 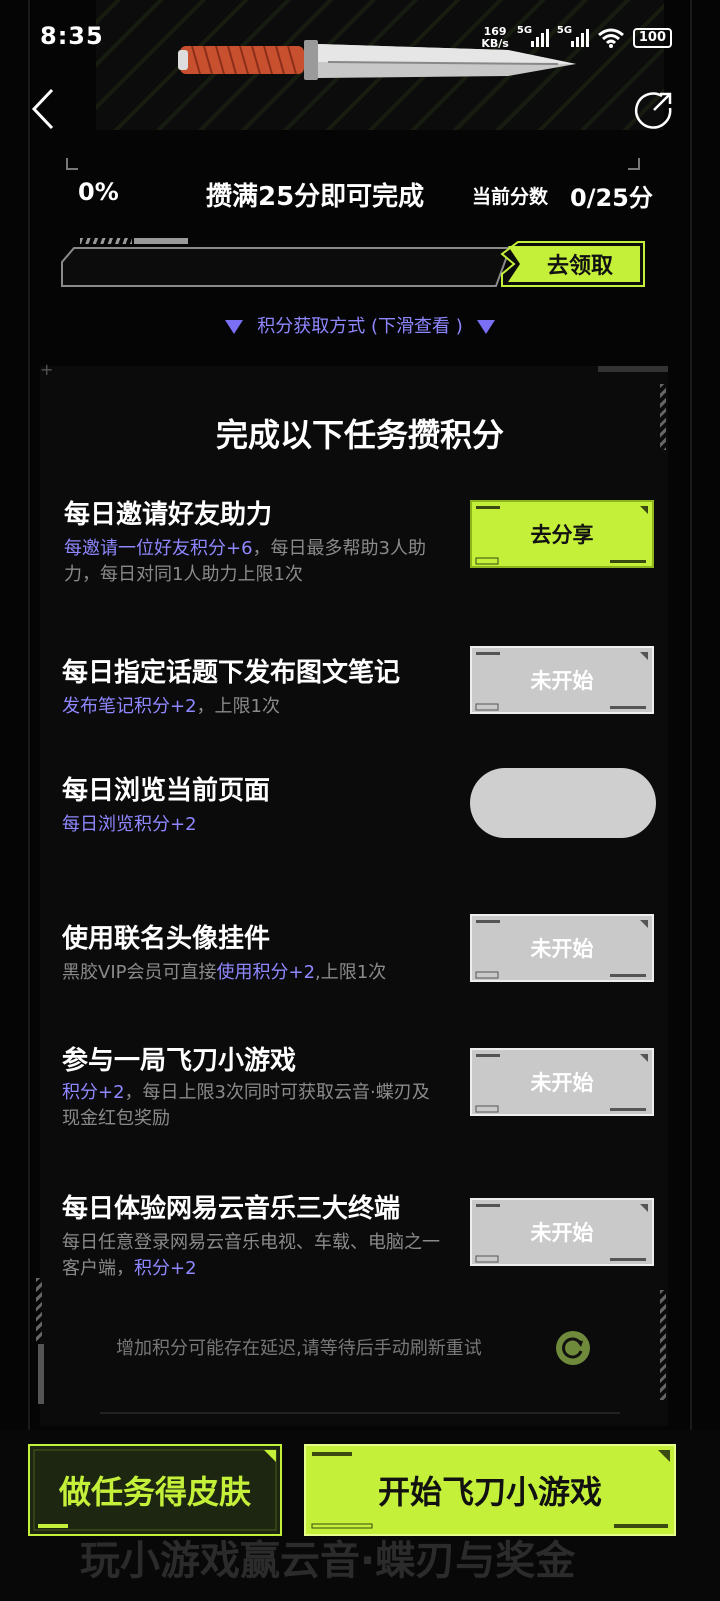 What do you see at coordinates (510, 197) in the screenshot?
I see `score-label: 当前分数` at bounding box center [510, 197].